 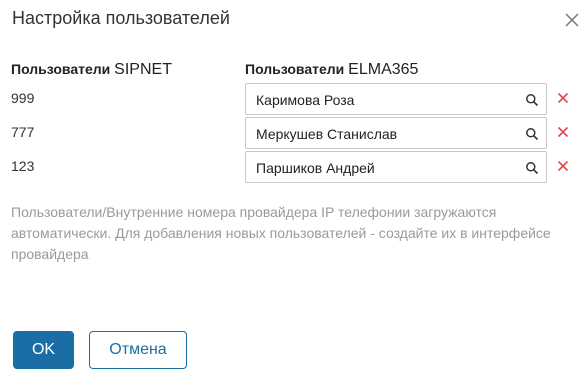 What do you see at coordinates (23, 166) in the screenshot?
I see `sipnet-number: 123` at bounding box center [23, 166].